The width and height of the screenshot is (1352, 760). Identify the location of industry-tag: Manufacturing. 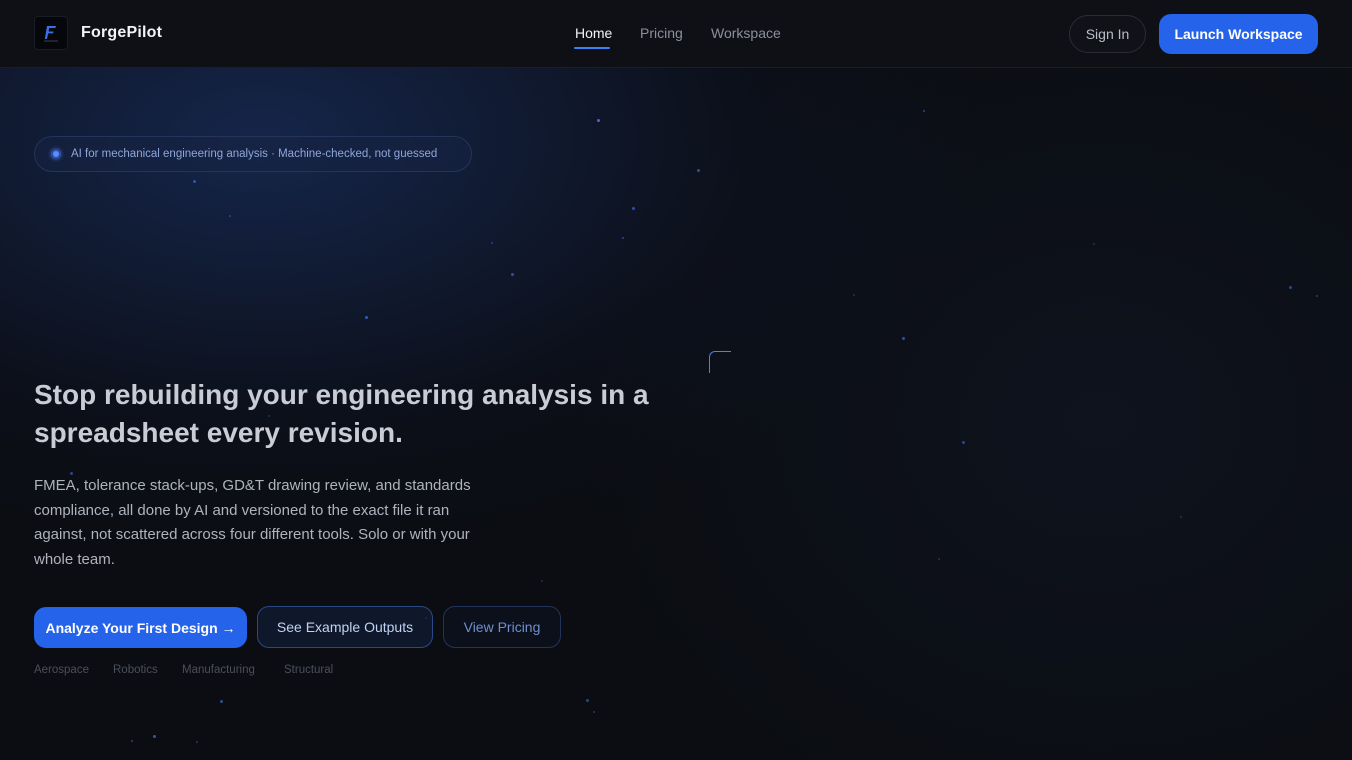
(218, 670).